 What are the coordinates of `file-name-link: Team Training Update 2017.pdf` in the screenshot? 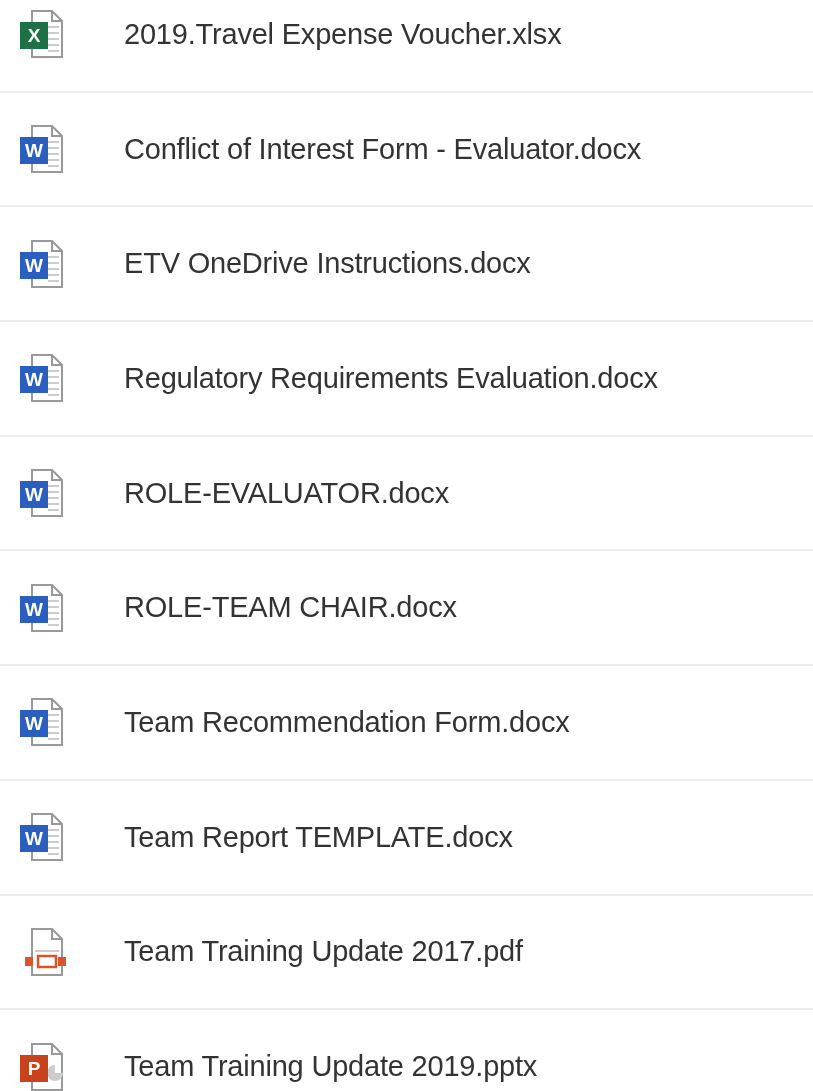 It's located at (323, 952).